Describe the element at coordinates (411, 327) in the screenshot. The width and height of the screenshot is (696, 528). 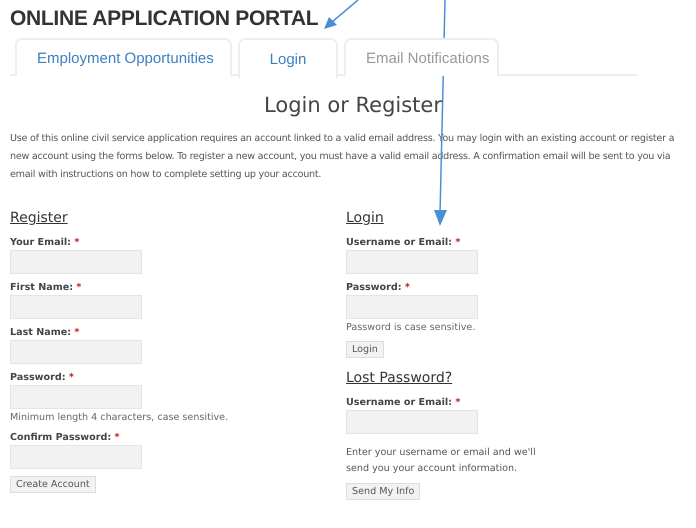
I see `hint-text: Password is case sensitive.` at that location.